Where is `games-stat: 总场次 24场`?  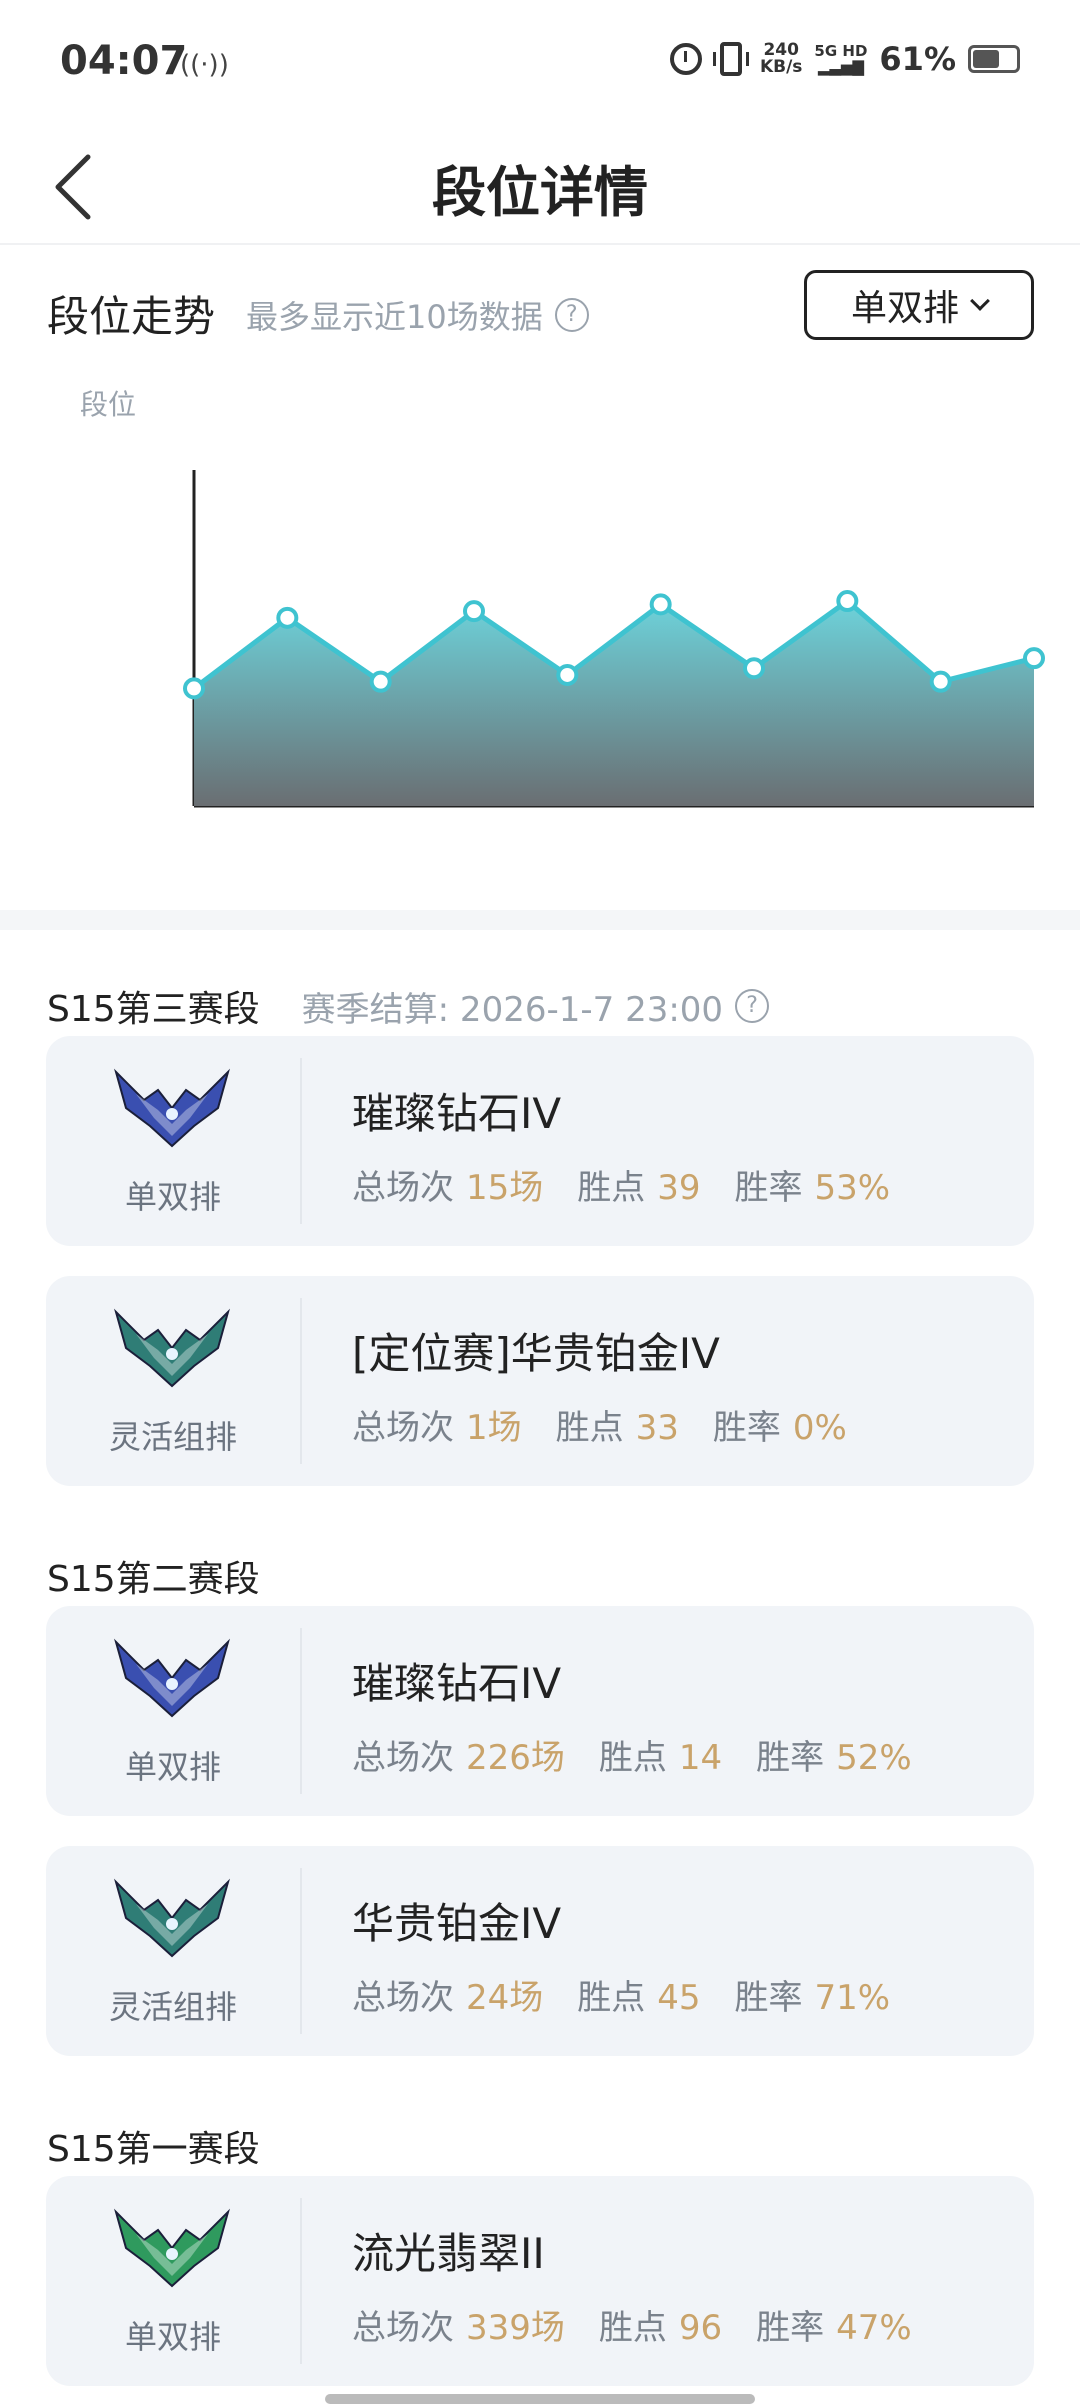 games-stat: 总场次 24场 is located at coordinates (447, 1994).